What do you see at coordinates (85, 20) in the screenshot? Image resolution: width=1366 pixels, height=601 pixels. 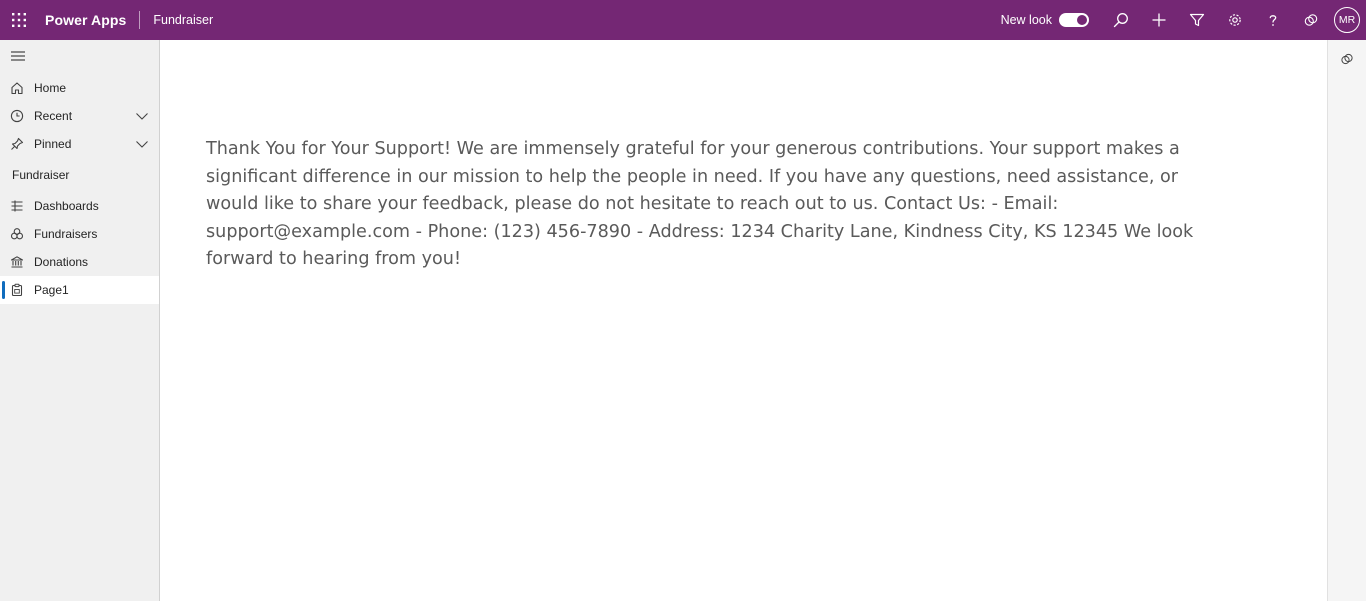 I see `brand-title: Power Apps` at bounding box center [85, 20].